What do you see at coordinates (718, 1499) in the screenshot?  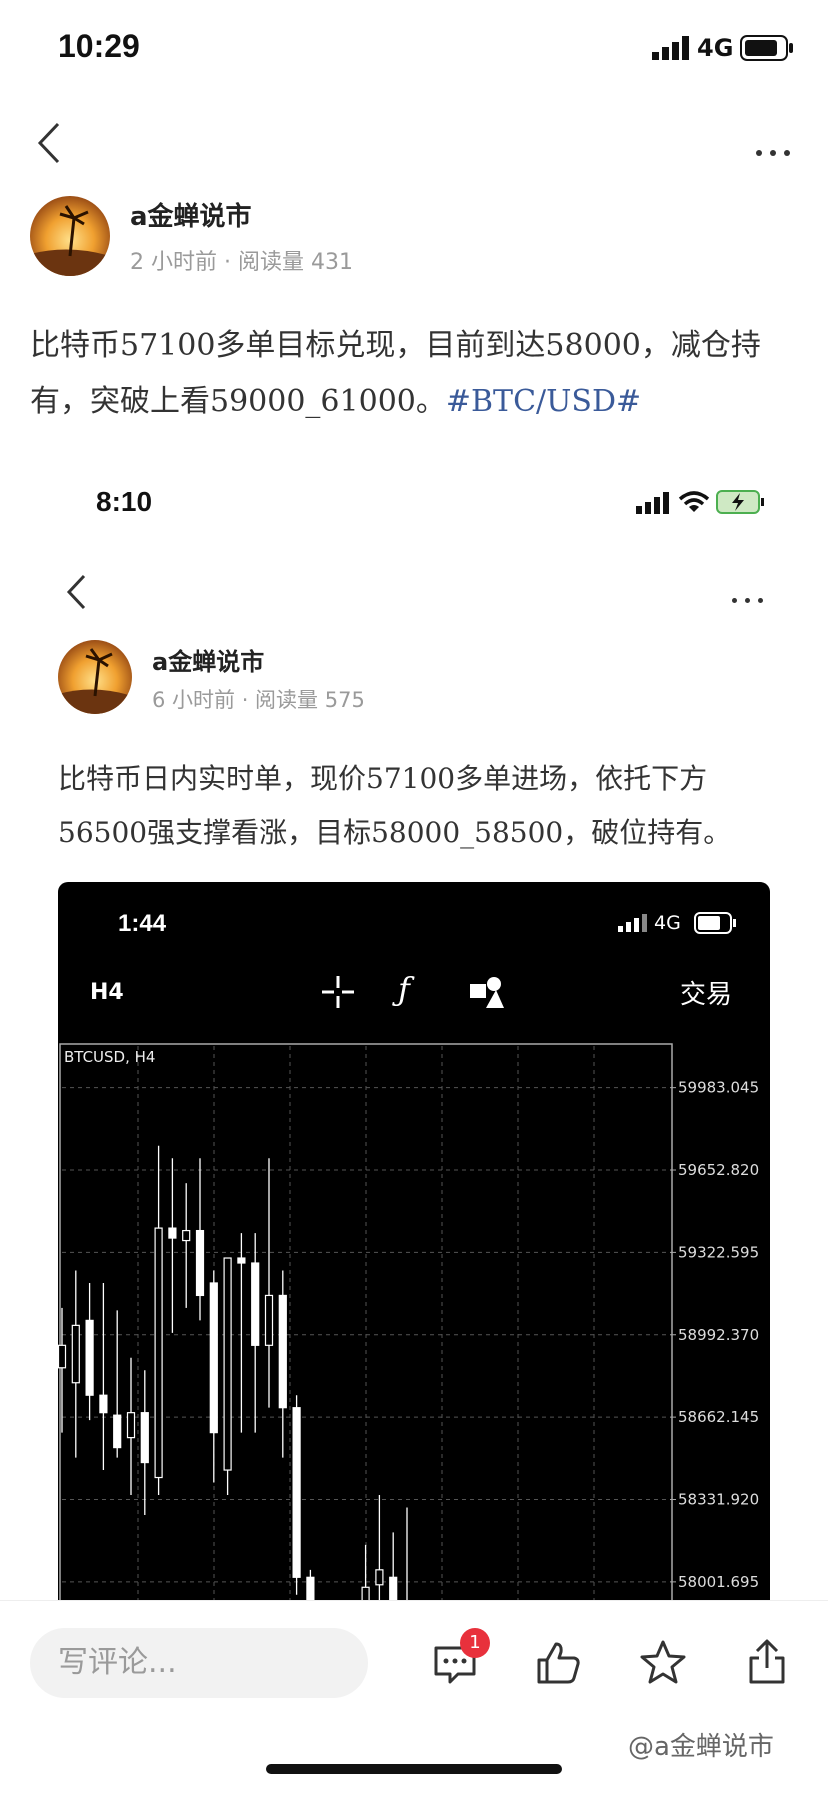 I see `y-tick-label: 58331.920` at bounding box center [718, 1499].